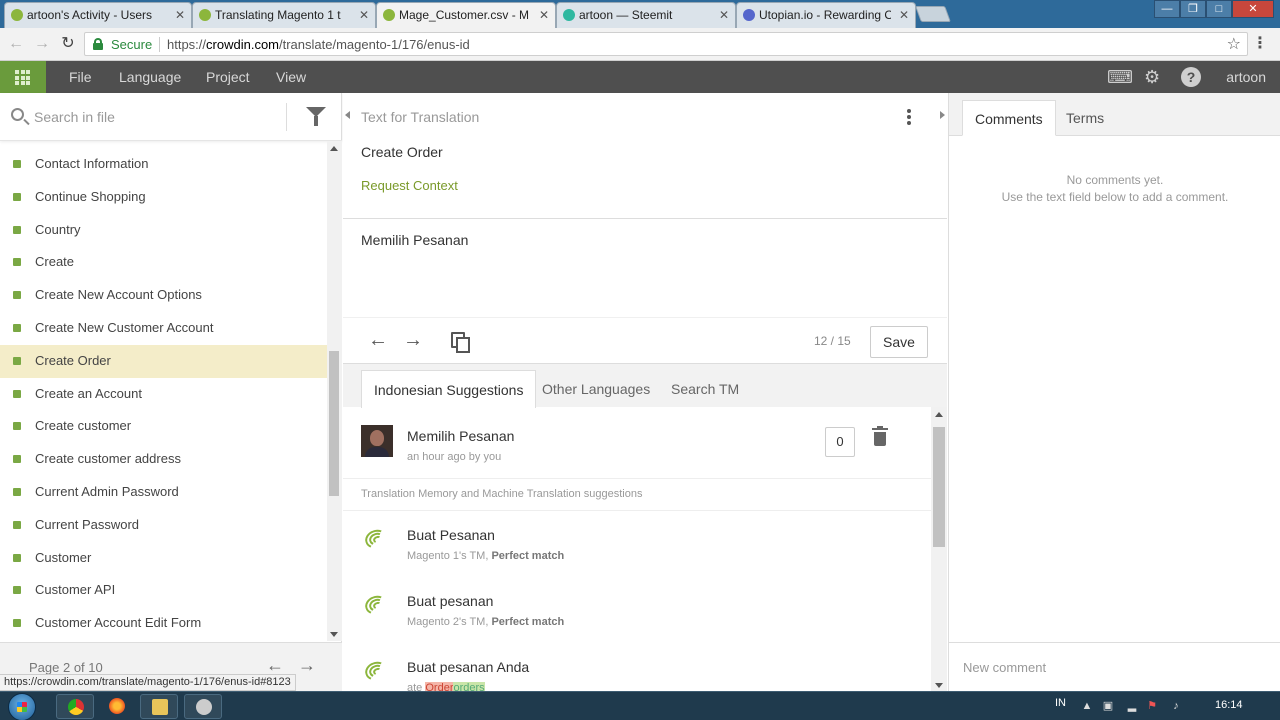  Describe the element at coordinates (909, 117) in the screenshot. I see `more-options-icon` at that location.